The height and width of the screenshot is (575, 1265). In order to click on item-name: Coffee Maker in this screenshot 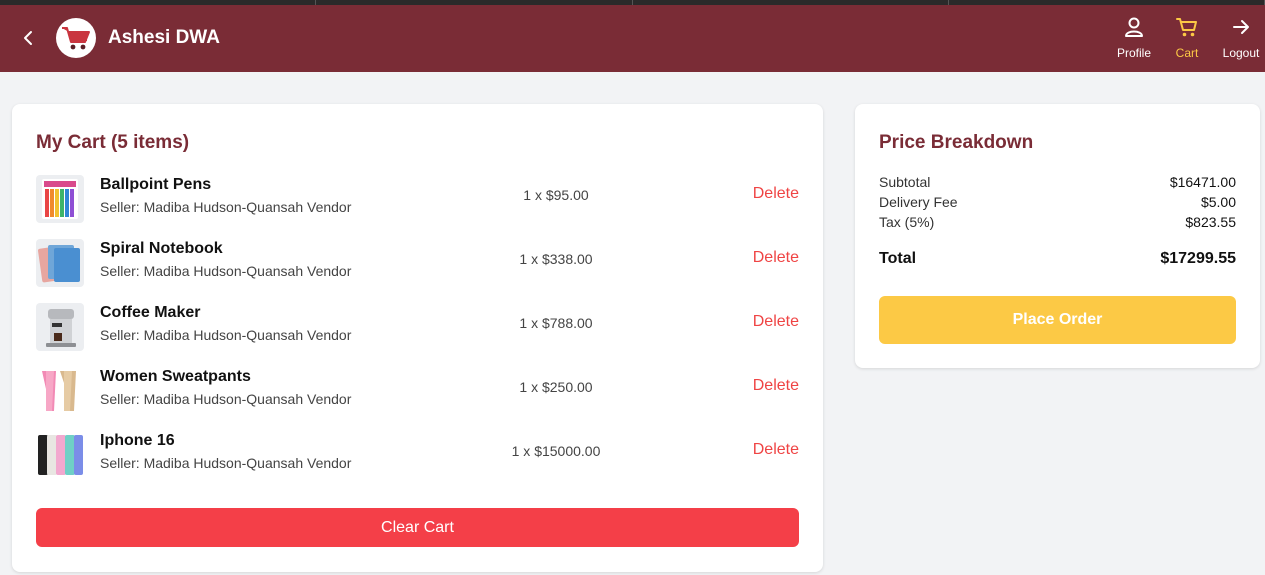, I will do `click(150, 312)`.